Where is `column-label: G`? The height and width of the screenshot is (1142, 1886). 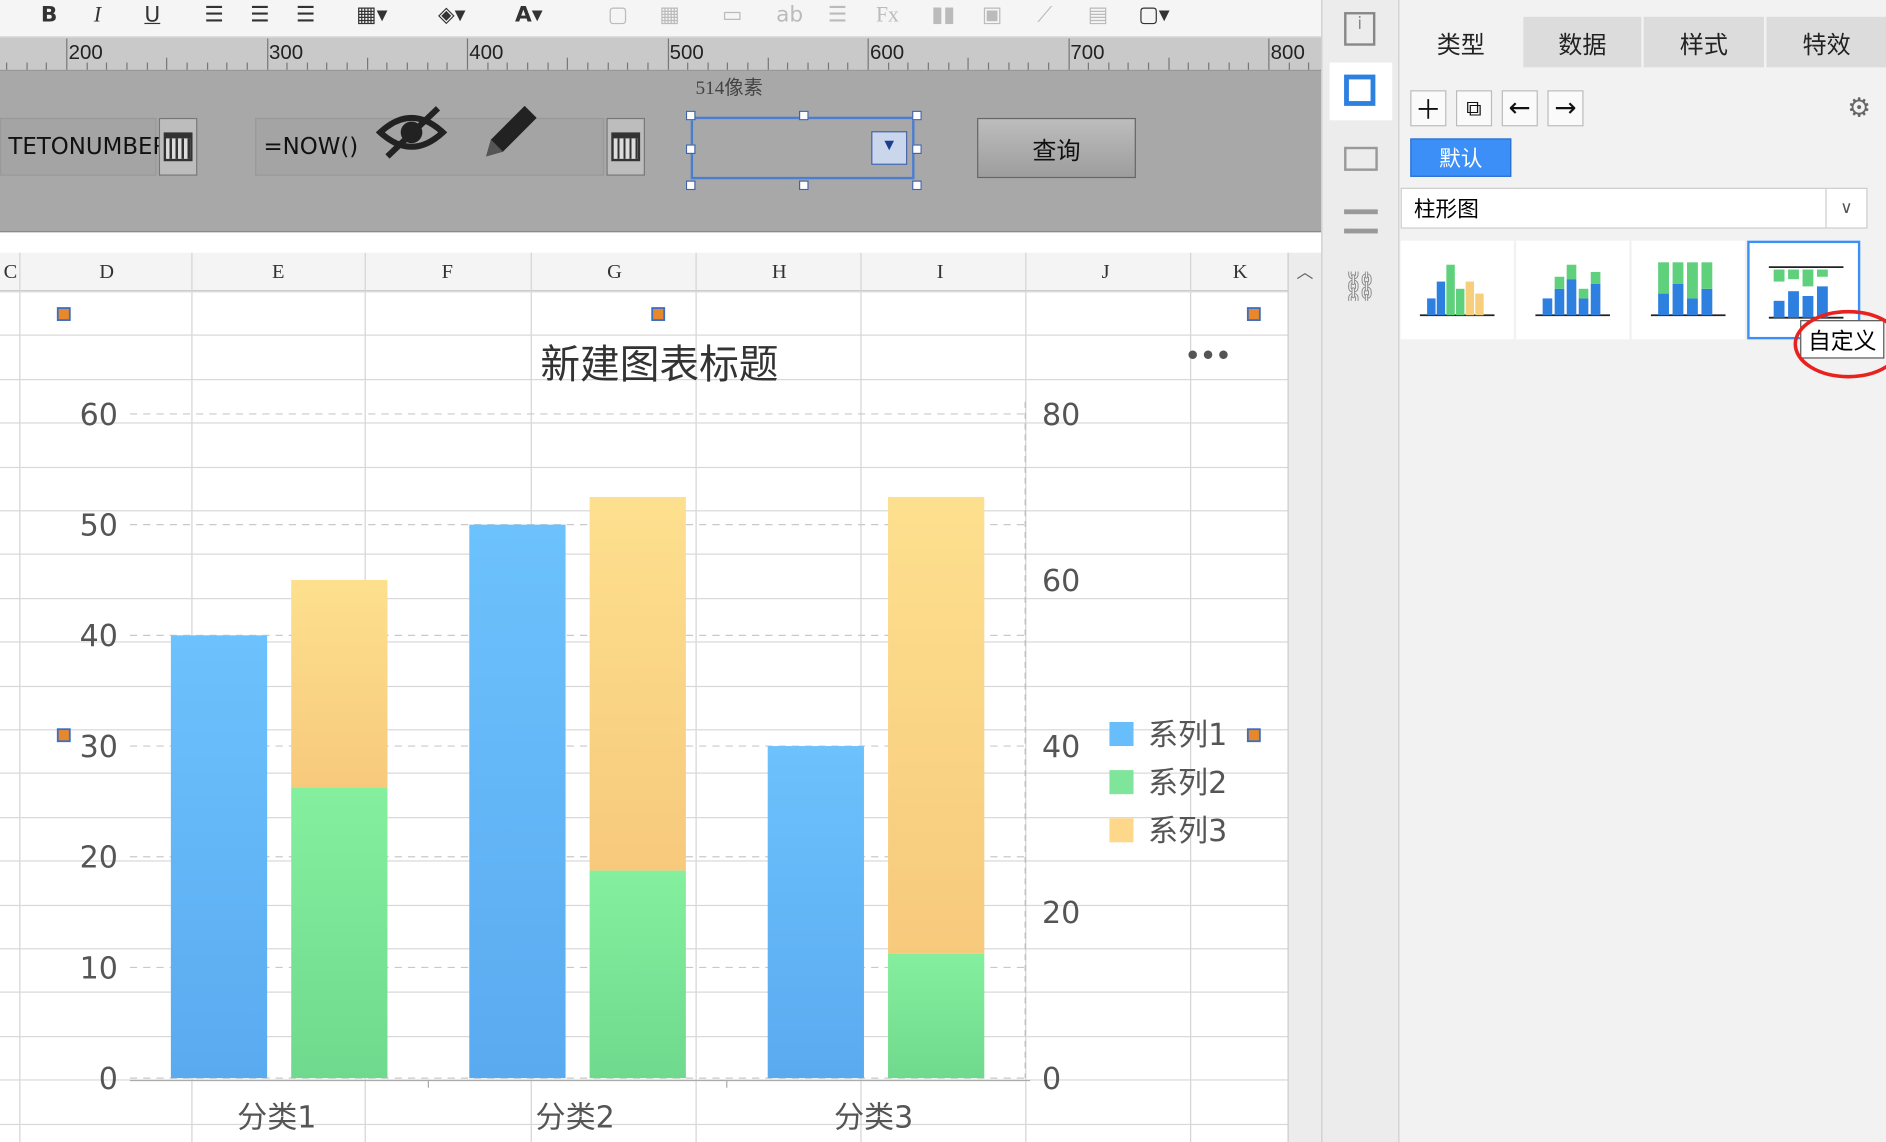
column-label: G is located at coordinates (614, 271).